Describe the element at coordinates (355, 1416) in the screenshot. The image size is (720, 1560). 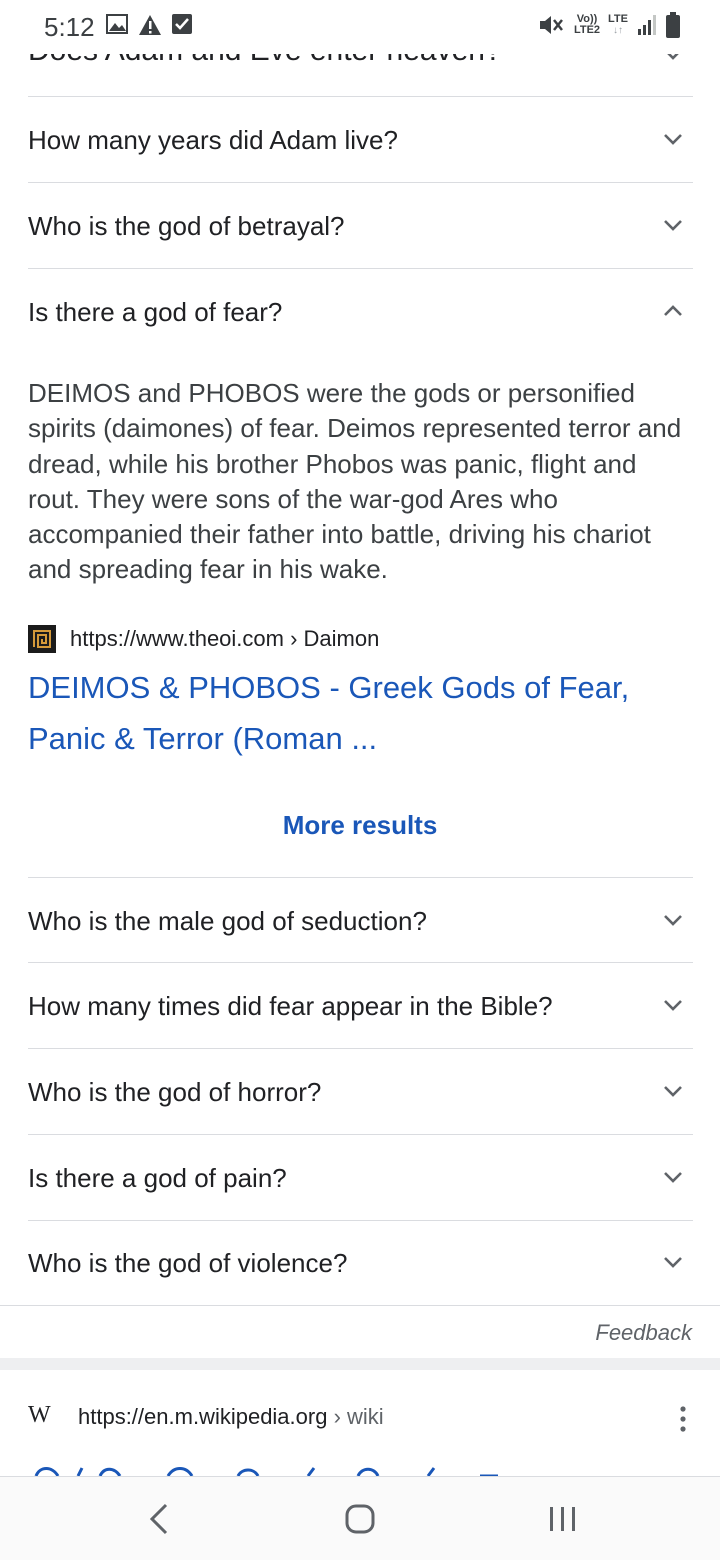
I see `wikipedia-crumb: › wiki` at that location.